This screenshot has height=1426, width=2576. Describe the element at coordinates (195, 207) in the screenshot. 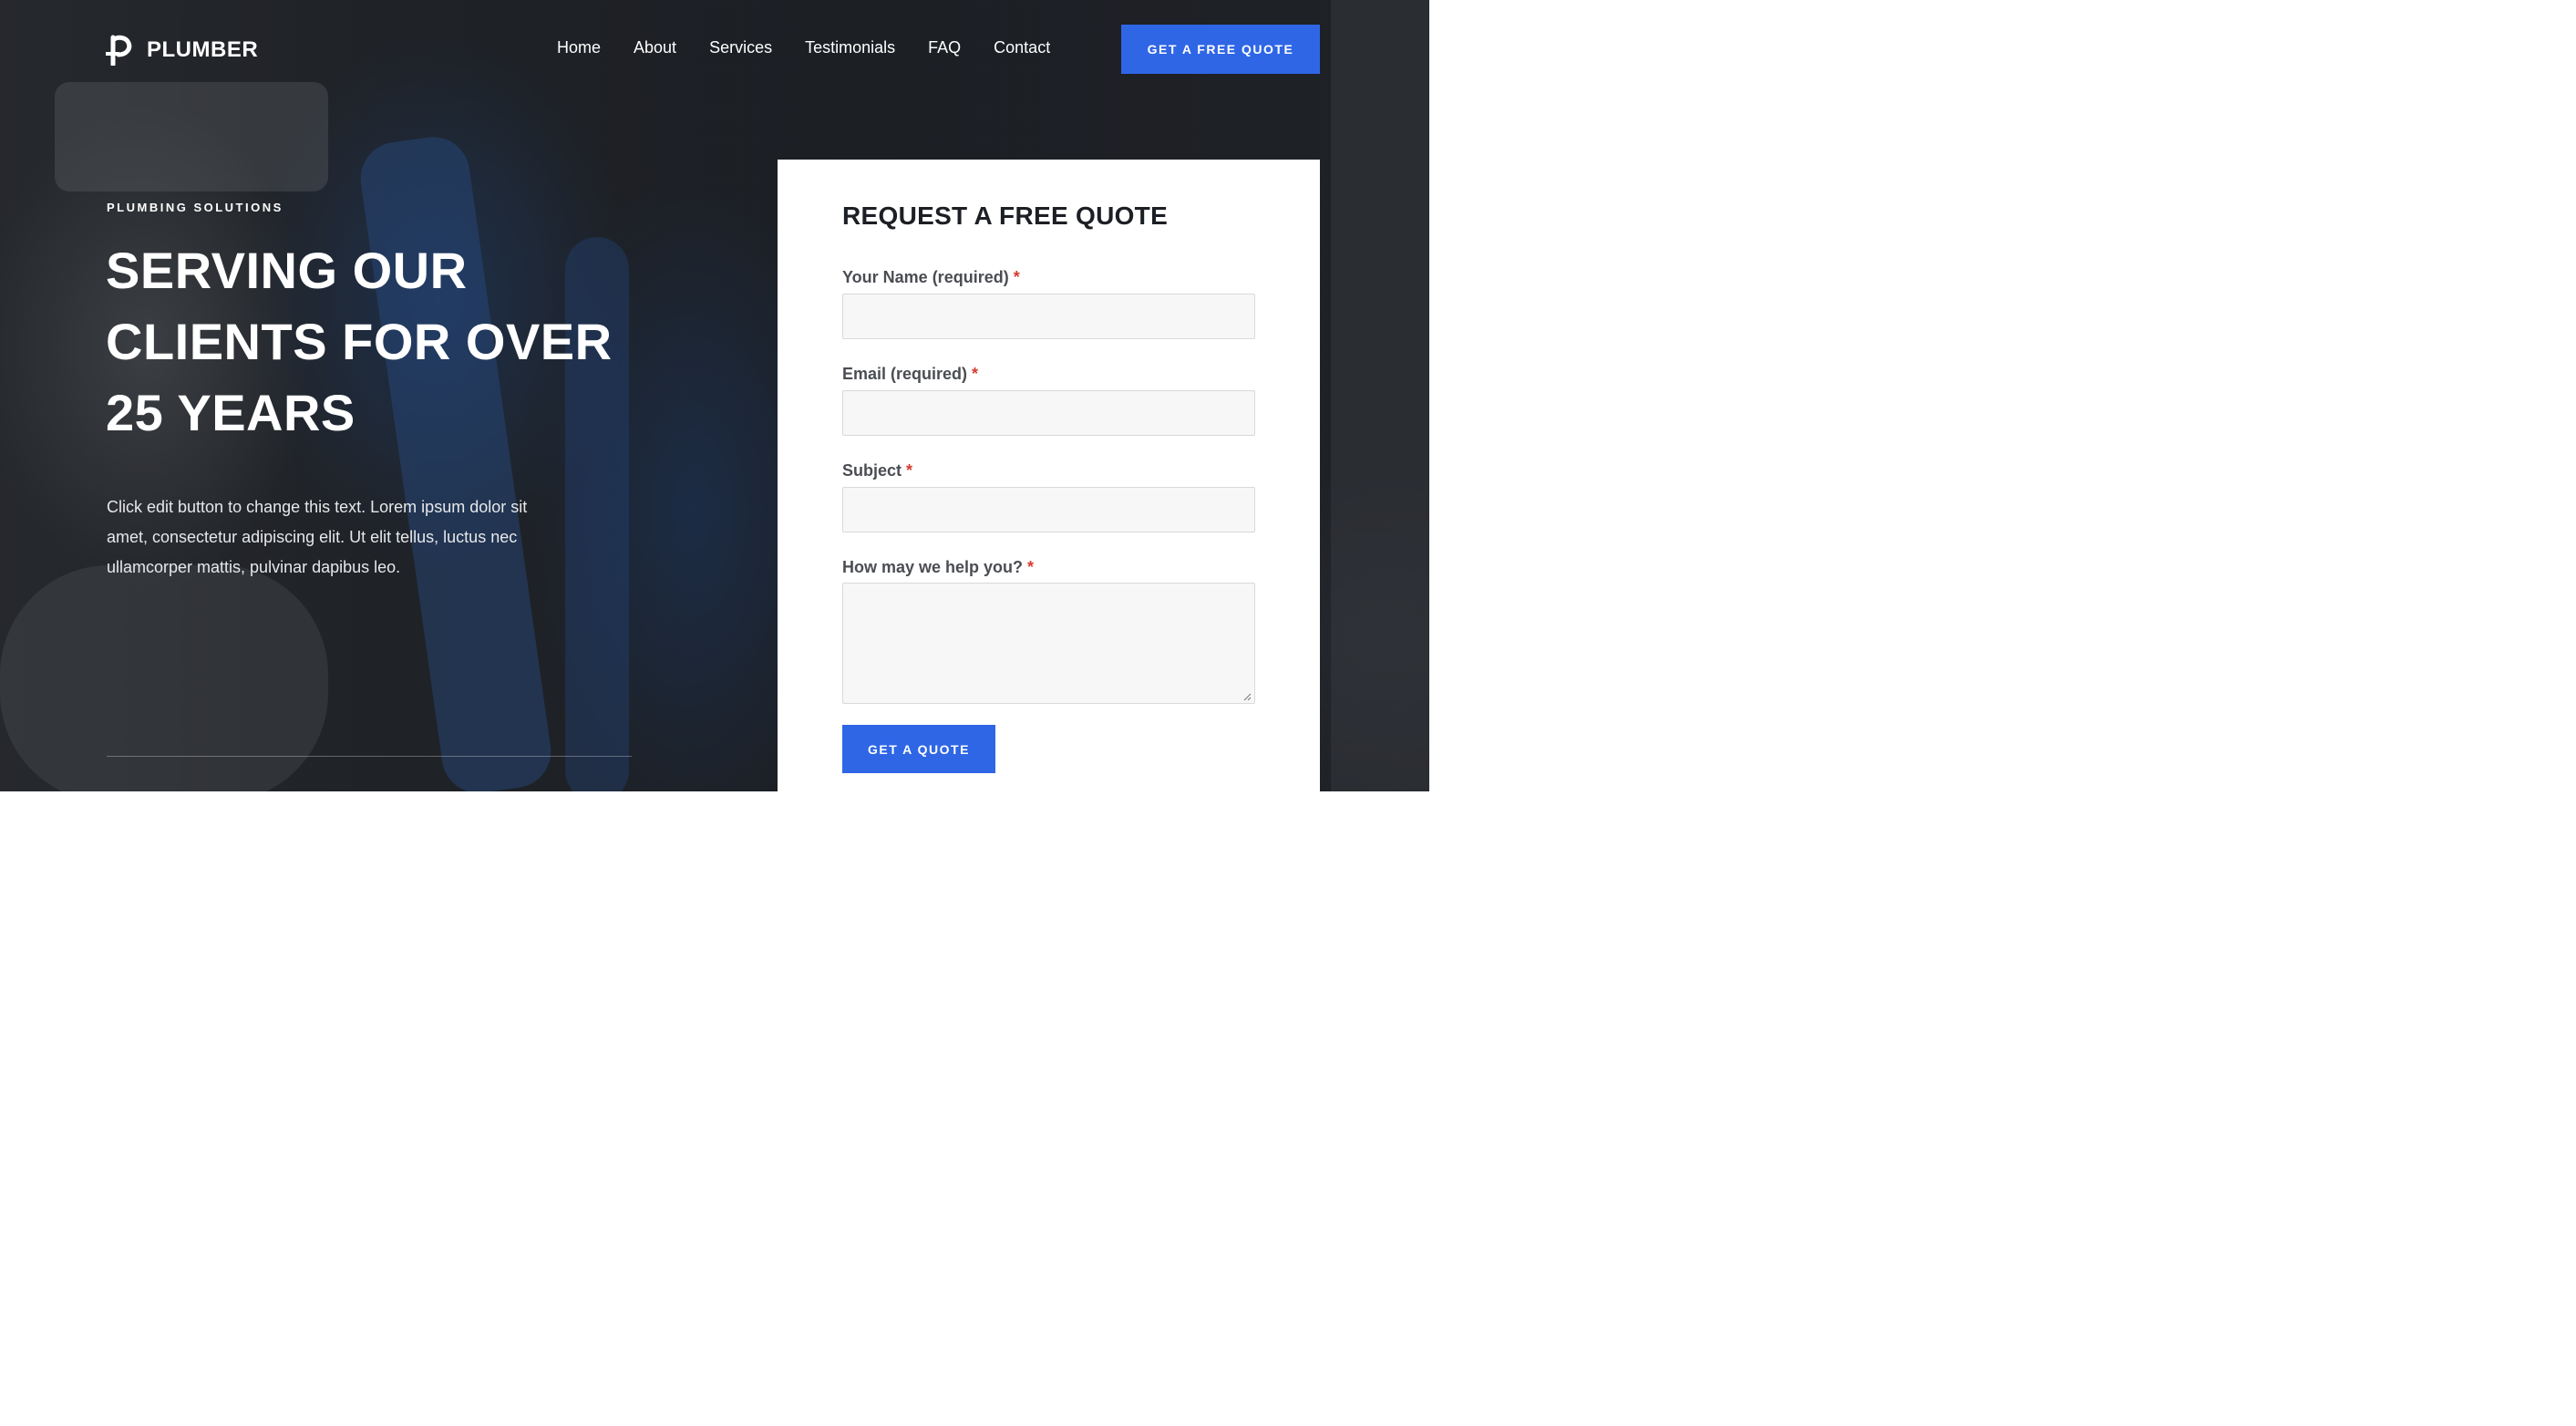

I see `hero-eyebrow: PLUMBING SOLUTIONS` at that location.